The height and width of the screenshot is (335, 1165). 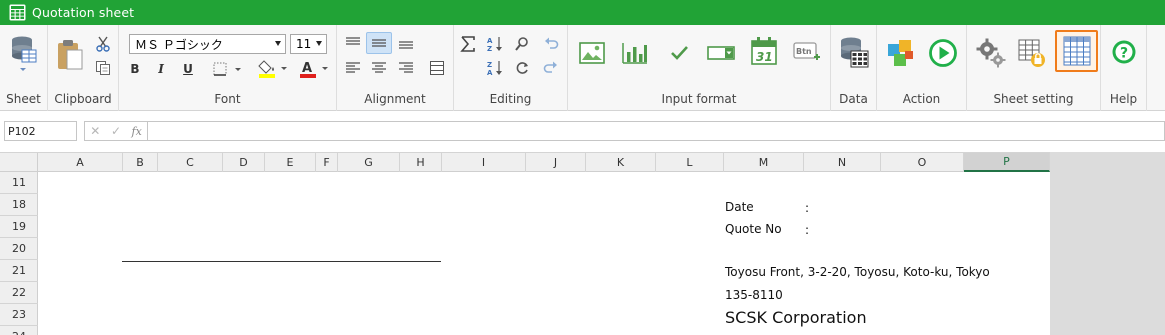 I want to click on redo-button, so click(x=551, y=68).